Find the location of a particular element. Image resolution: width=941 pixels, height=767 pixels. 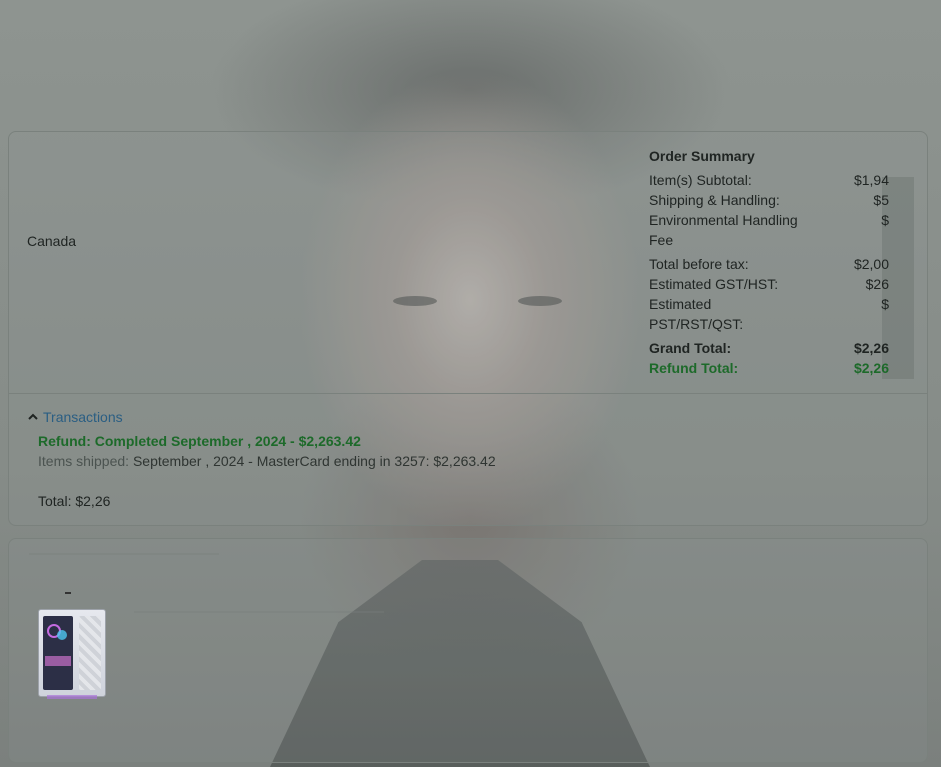

summary-label: Shipping & Handling: is located at coordinates (714, 200).